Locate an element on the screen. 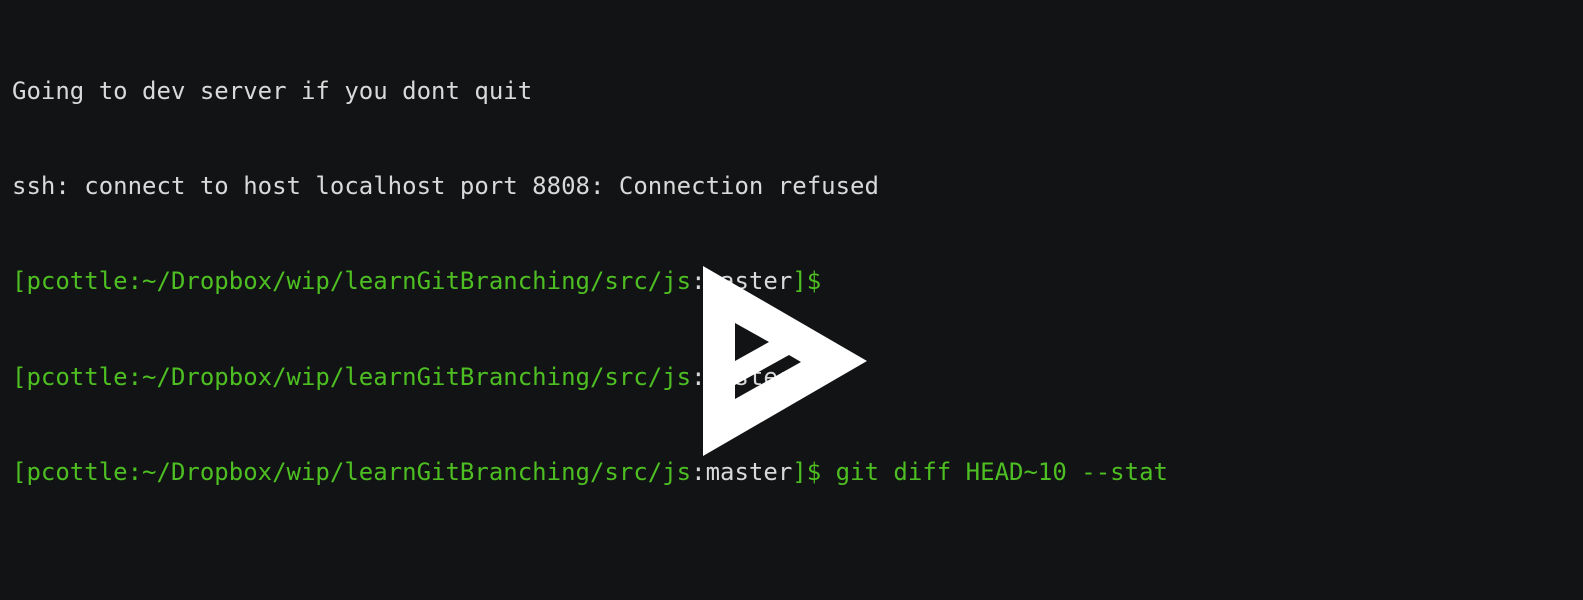 The width and height of the screenshot is (1583, 600). terminal-line: Going to dev server if you dont quit is located at coordinates (791, 92).